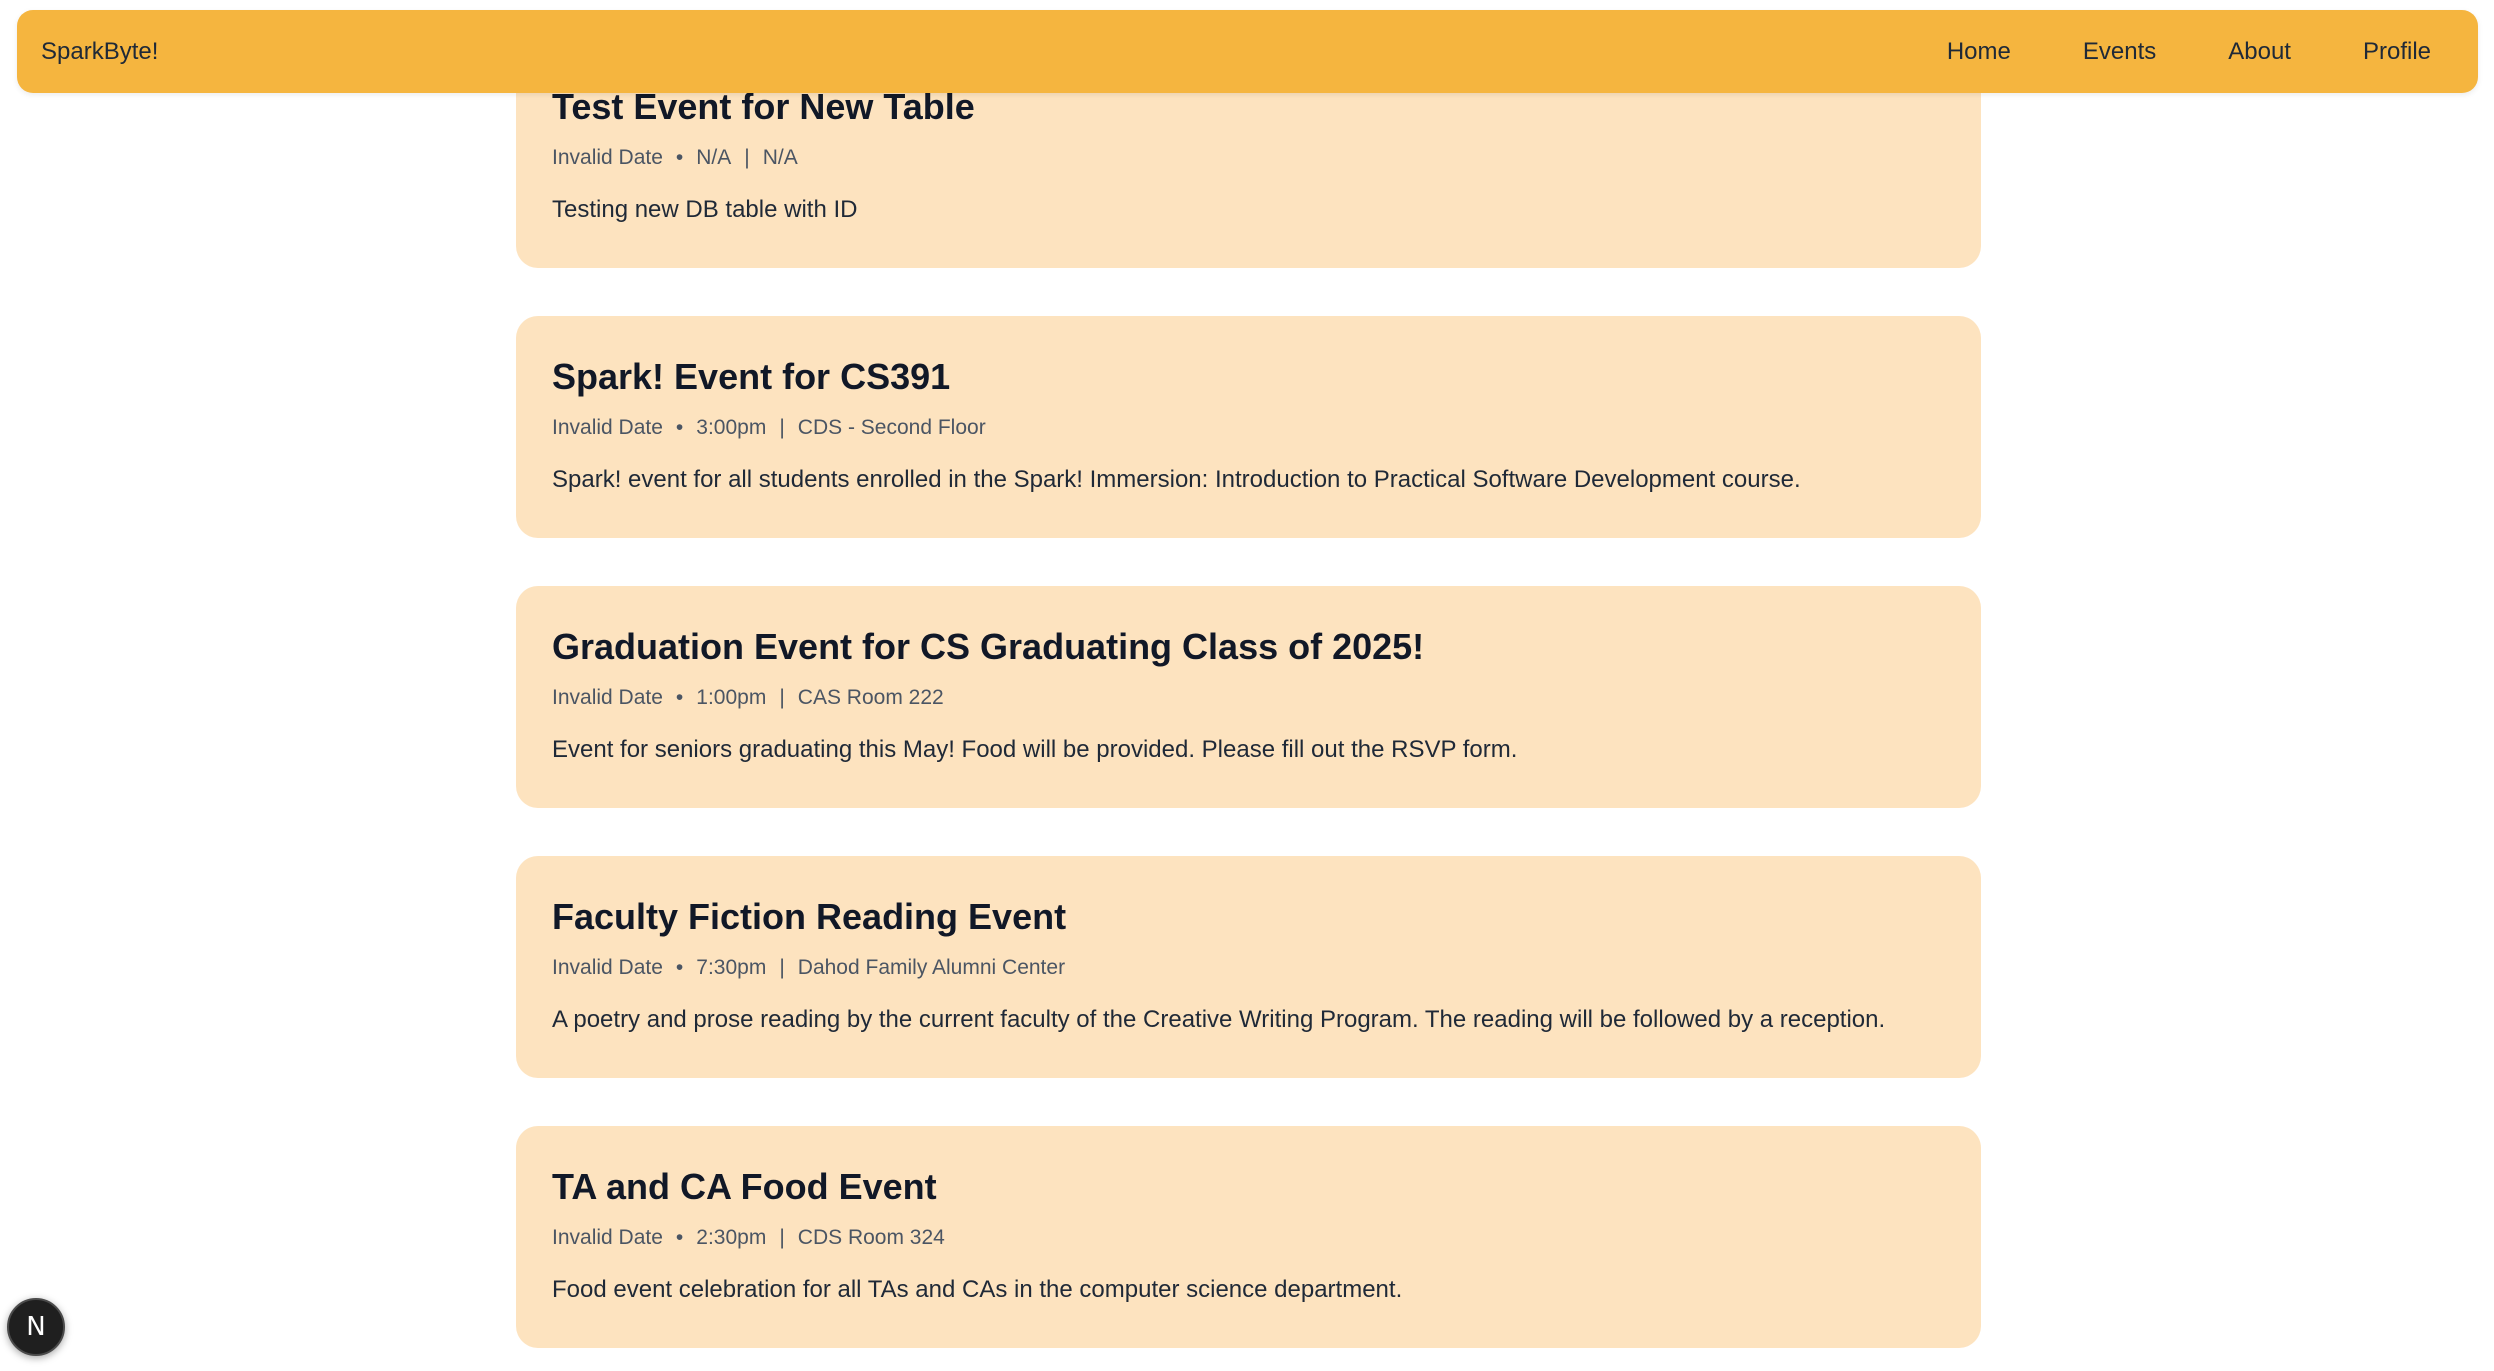  What do you see at coordinates (769, 428) in the screenshot?
I see `event-meta: Invalid Date • 3:00pm | CDS - Second Floor` at bounding box center [769, 428].